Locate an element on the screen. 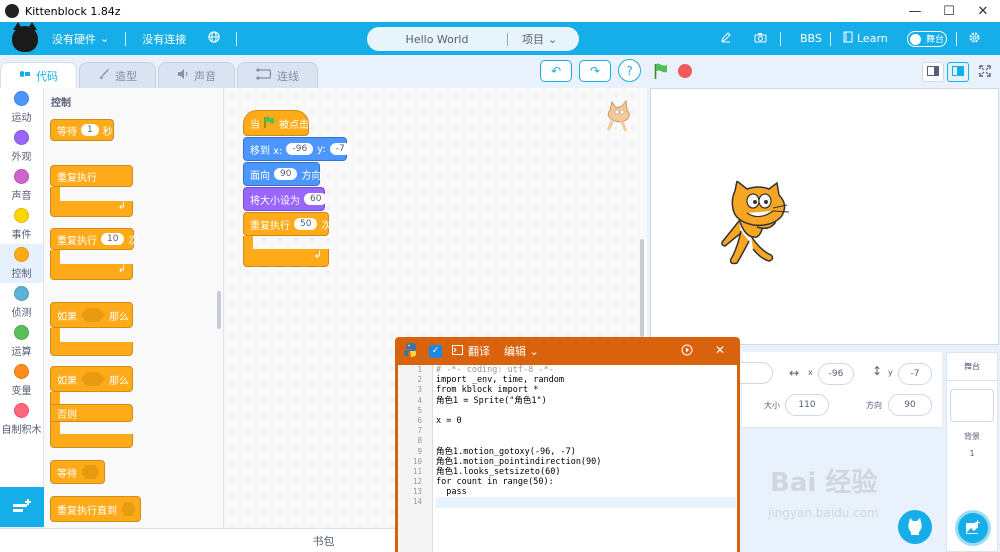 The image size is (1000, 552). tab-sounds: 声音 is located at coordinates (196, 75).